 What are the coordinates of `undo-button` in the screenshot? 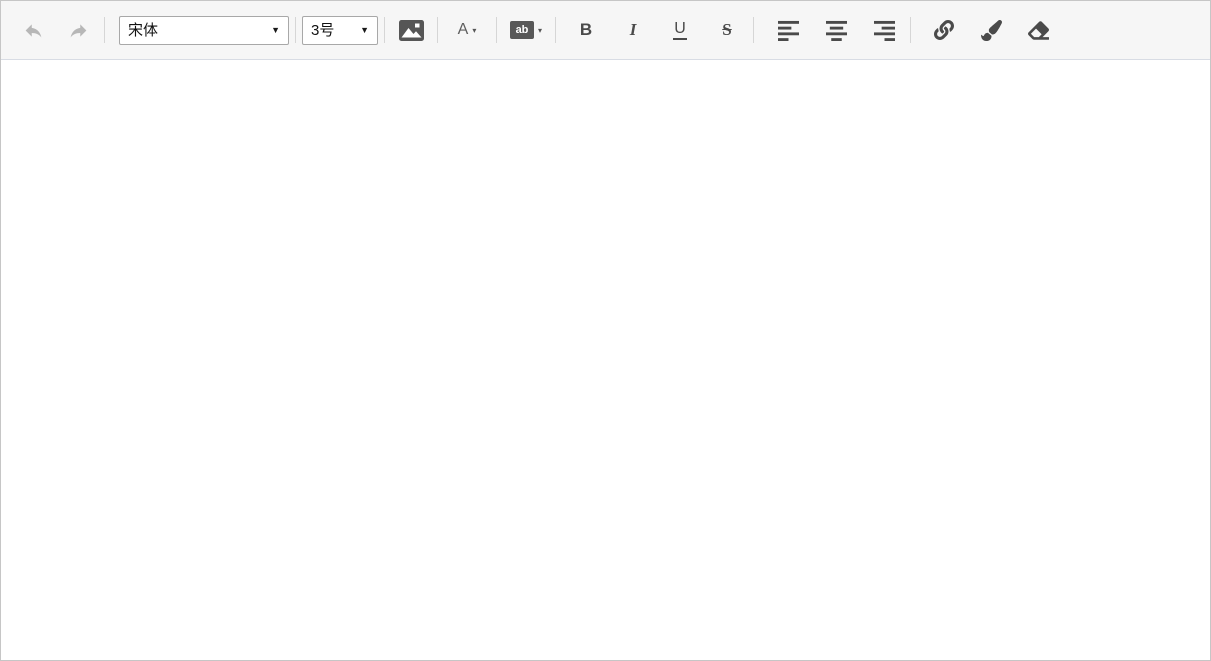 It's located at (33, 30).